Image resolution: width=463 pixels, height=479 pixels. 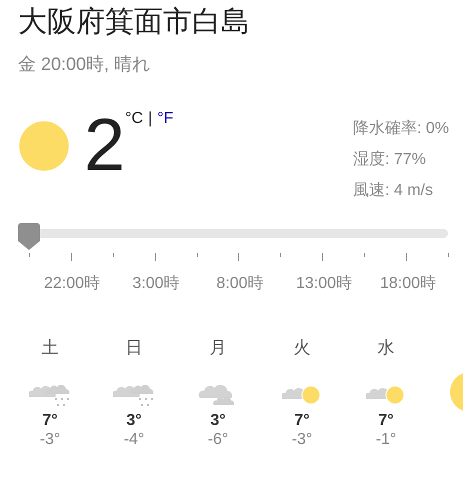 What do you see at coordinates (386, 440) in the screenshot?
I see `low-temperature: -1°` at bounding box center [386, 440].